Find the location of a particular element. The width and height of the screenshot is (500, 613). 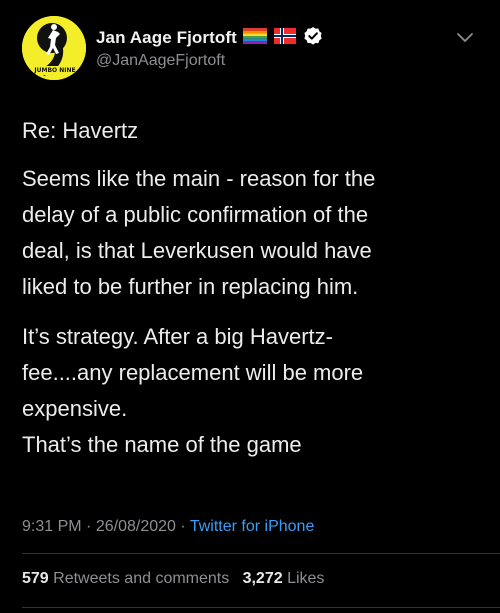

tweet-line: Seems like the main - reason for the is located at coordinates (199, 178).